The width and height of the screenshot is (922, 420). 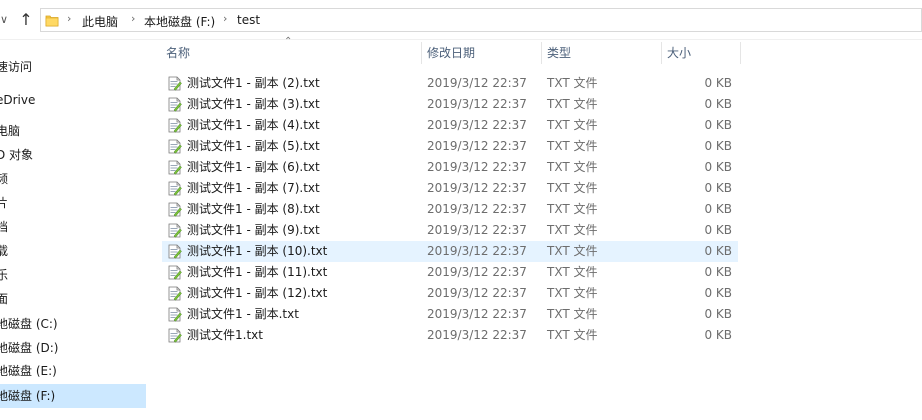 What do you see at coordinates (179, 21) in the screenshot?
I see `breadcrumb-drive-f: 本地磁盘 (F:)` at bounding box center [179, 21].